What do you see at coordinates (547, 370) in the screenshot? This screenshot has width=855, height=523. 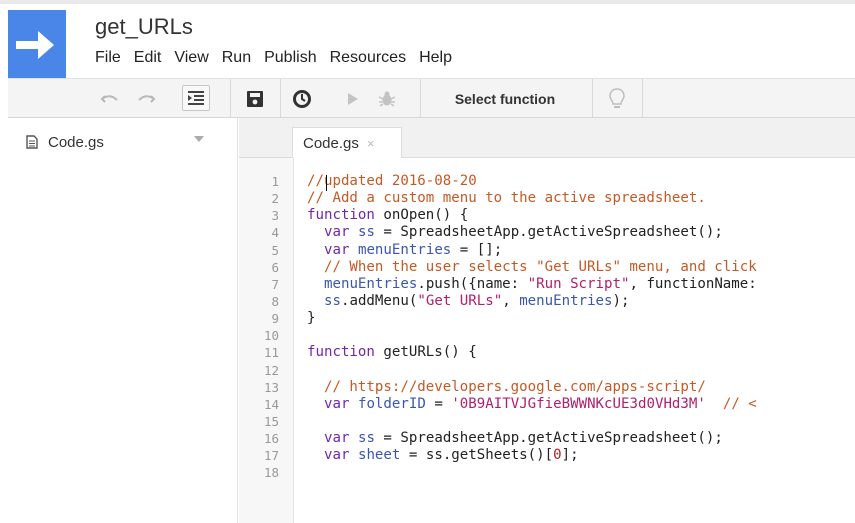 I see `code-line: 12` at bounding box center [547, 370].